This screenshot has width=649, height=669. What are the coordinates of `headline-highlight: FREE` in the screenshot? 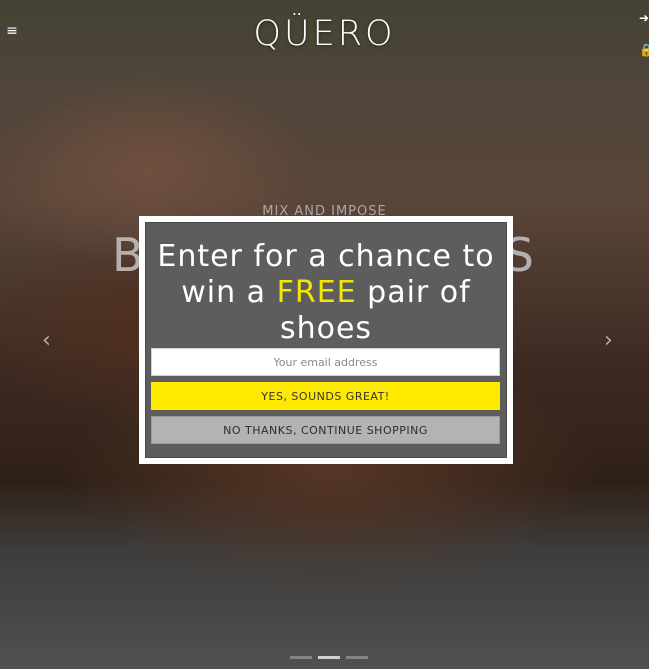 It's located at (316, 292).